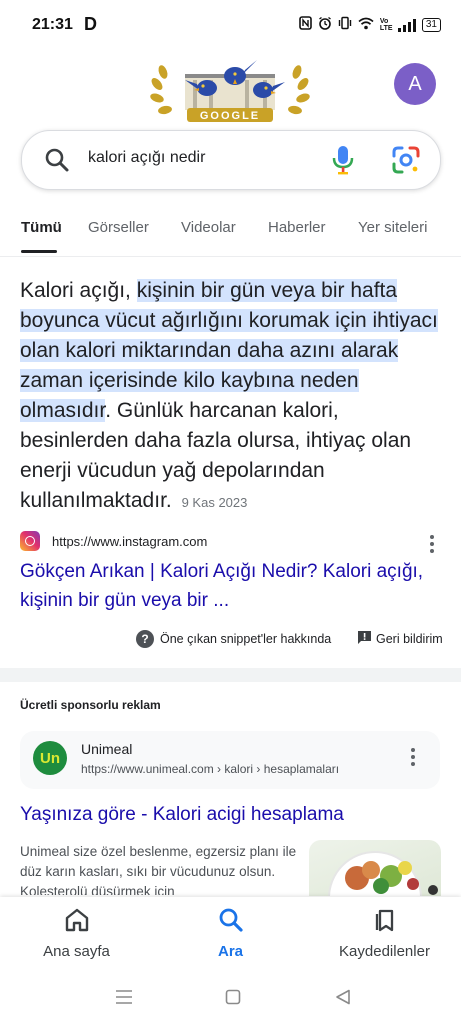 Image resolution: width=461 pixels, height=1024 pixels. I want to click on feedback-link: Geri bildirim, so click(400, 639).